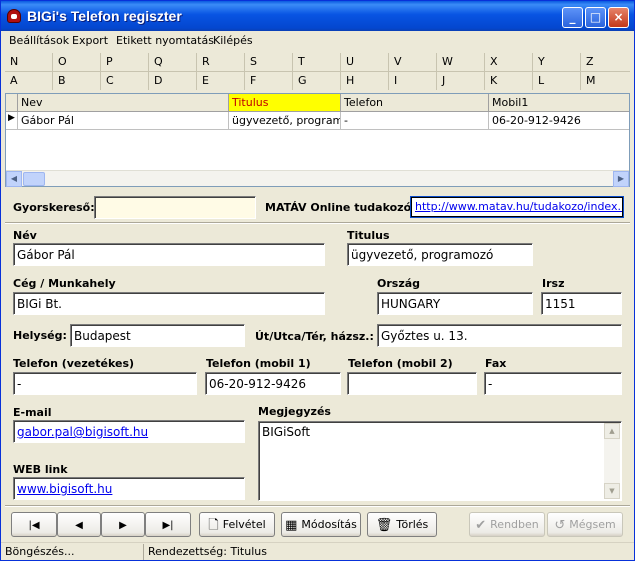 The height and width of the screenshot is (561, 635). What do you see at coordinates (173, 62) in the screenshot?
I see `letter-tab-q: Q` at bounding box center [173, 62].